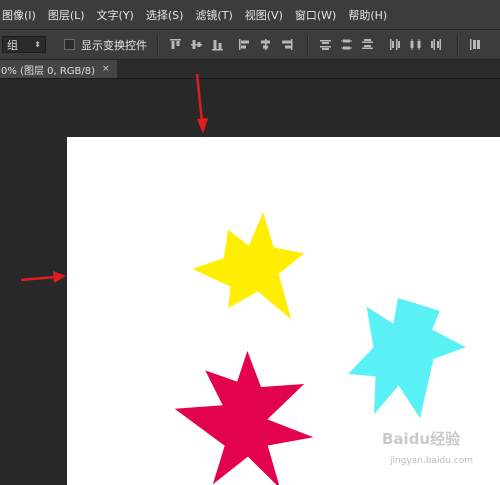 This screenshot has width=500, height=485. I want to click on watermark-url: jingyan.baidu.com, so click(432, 461).